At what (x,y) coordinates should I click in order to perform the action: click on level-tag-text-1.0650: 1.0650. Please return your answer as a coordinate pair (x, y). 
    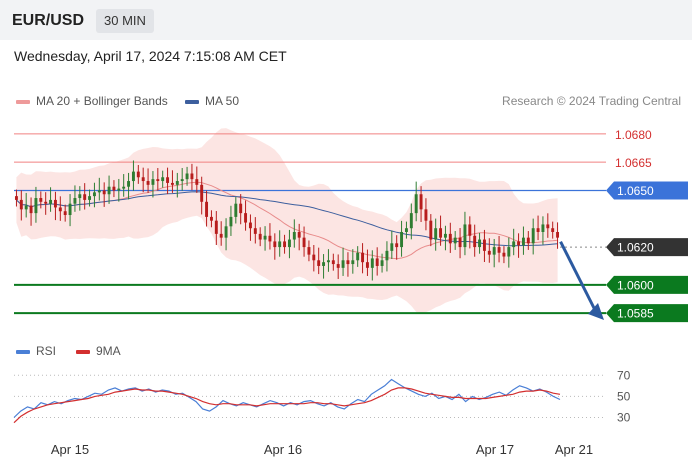
    Looking at the image, I should click on (635, 191).